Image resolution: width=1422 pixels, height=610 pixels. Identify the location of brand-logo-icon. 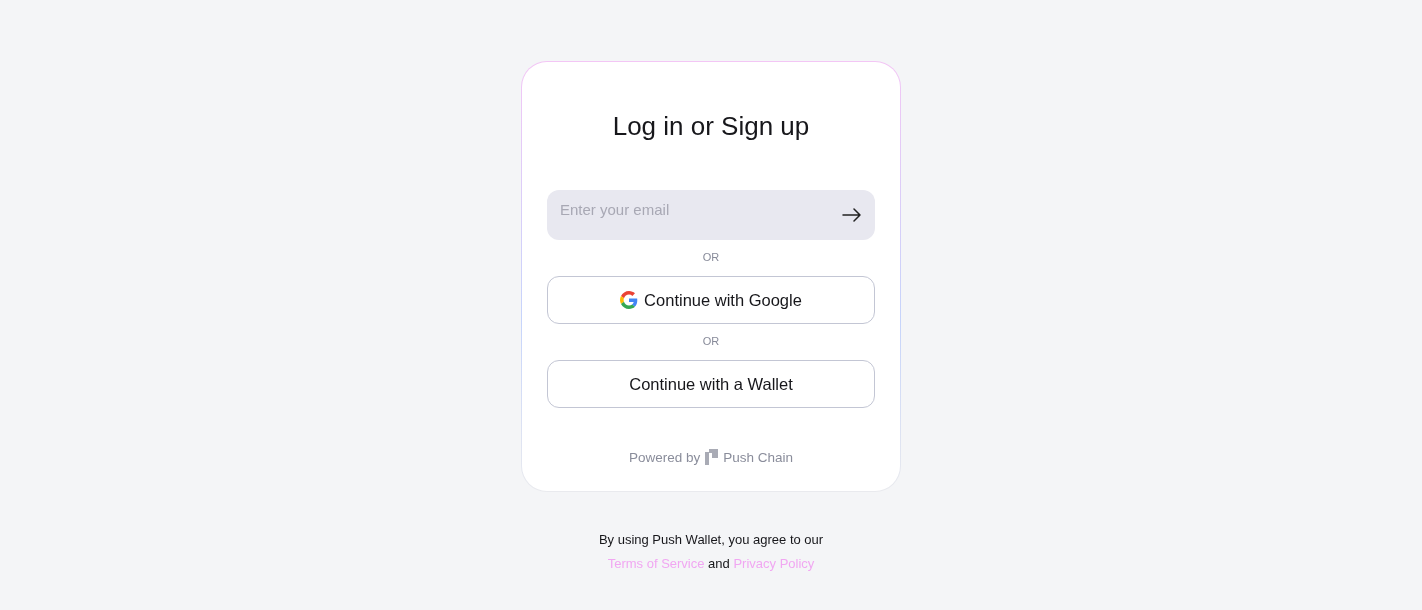
(712, 457).